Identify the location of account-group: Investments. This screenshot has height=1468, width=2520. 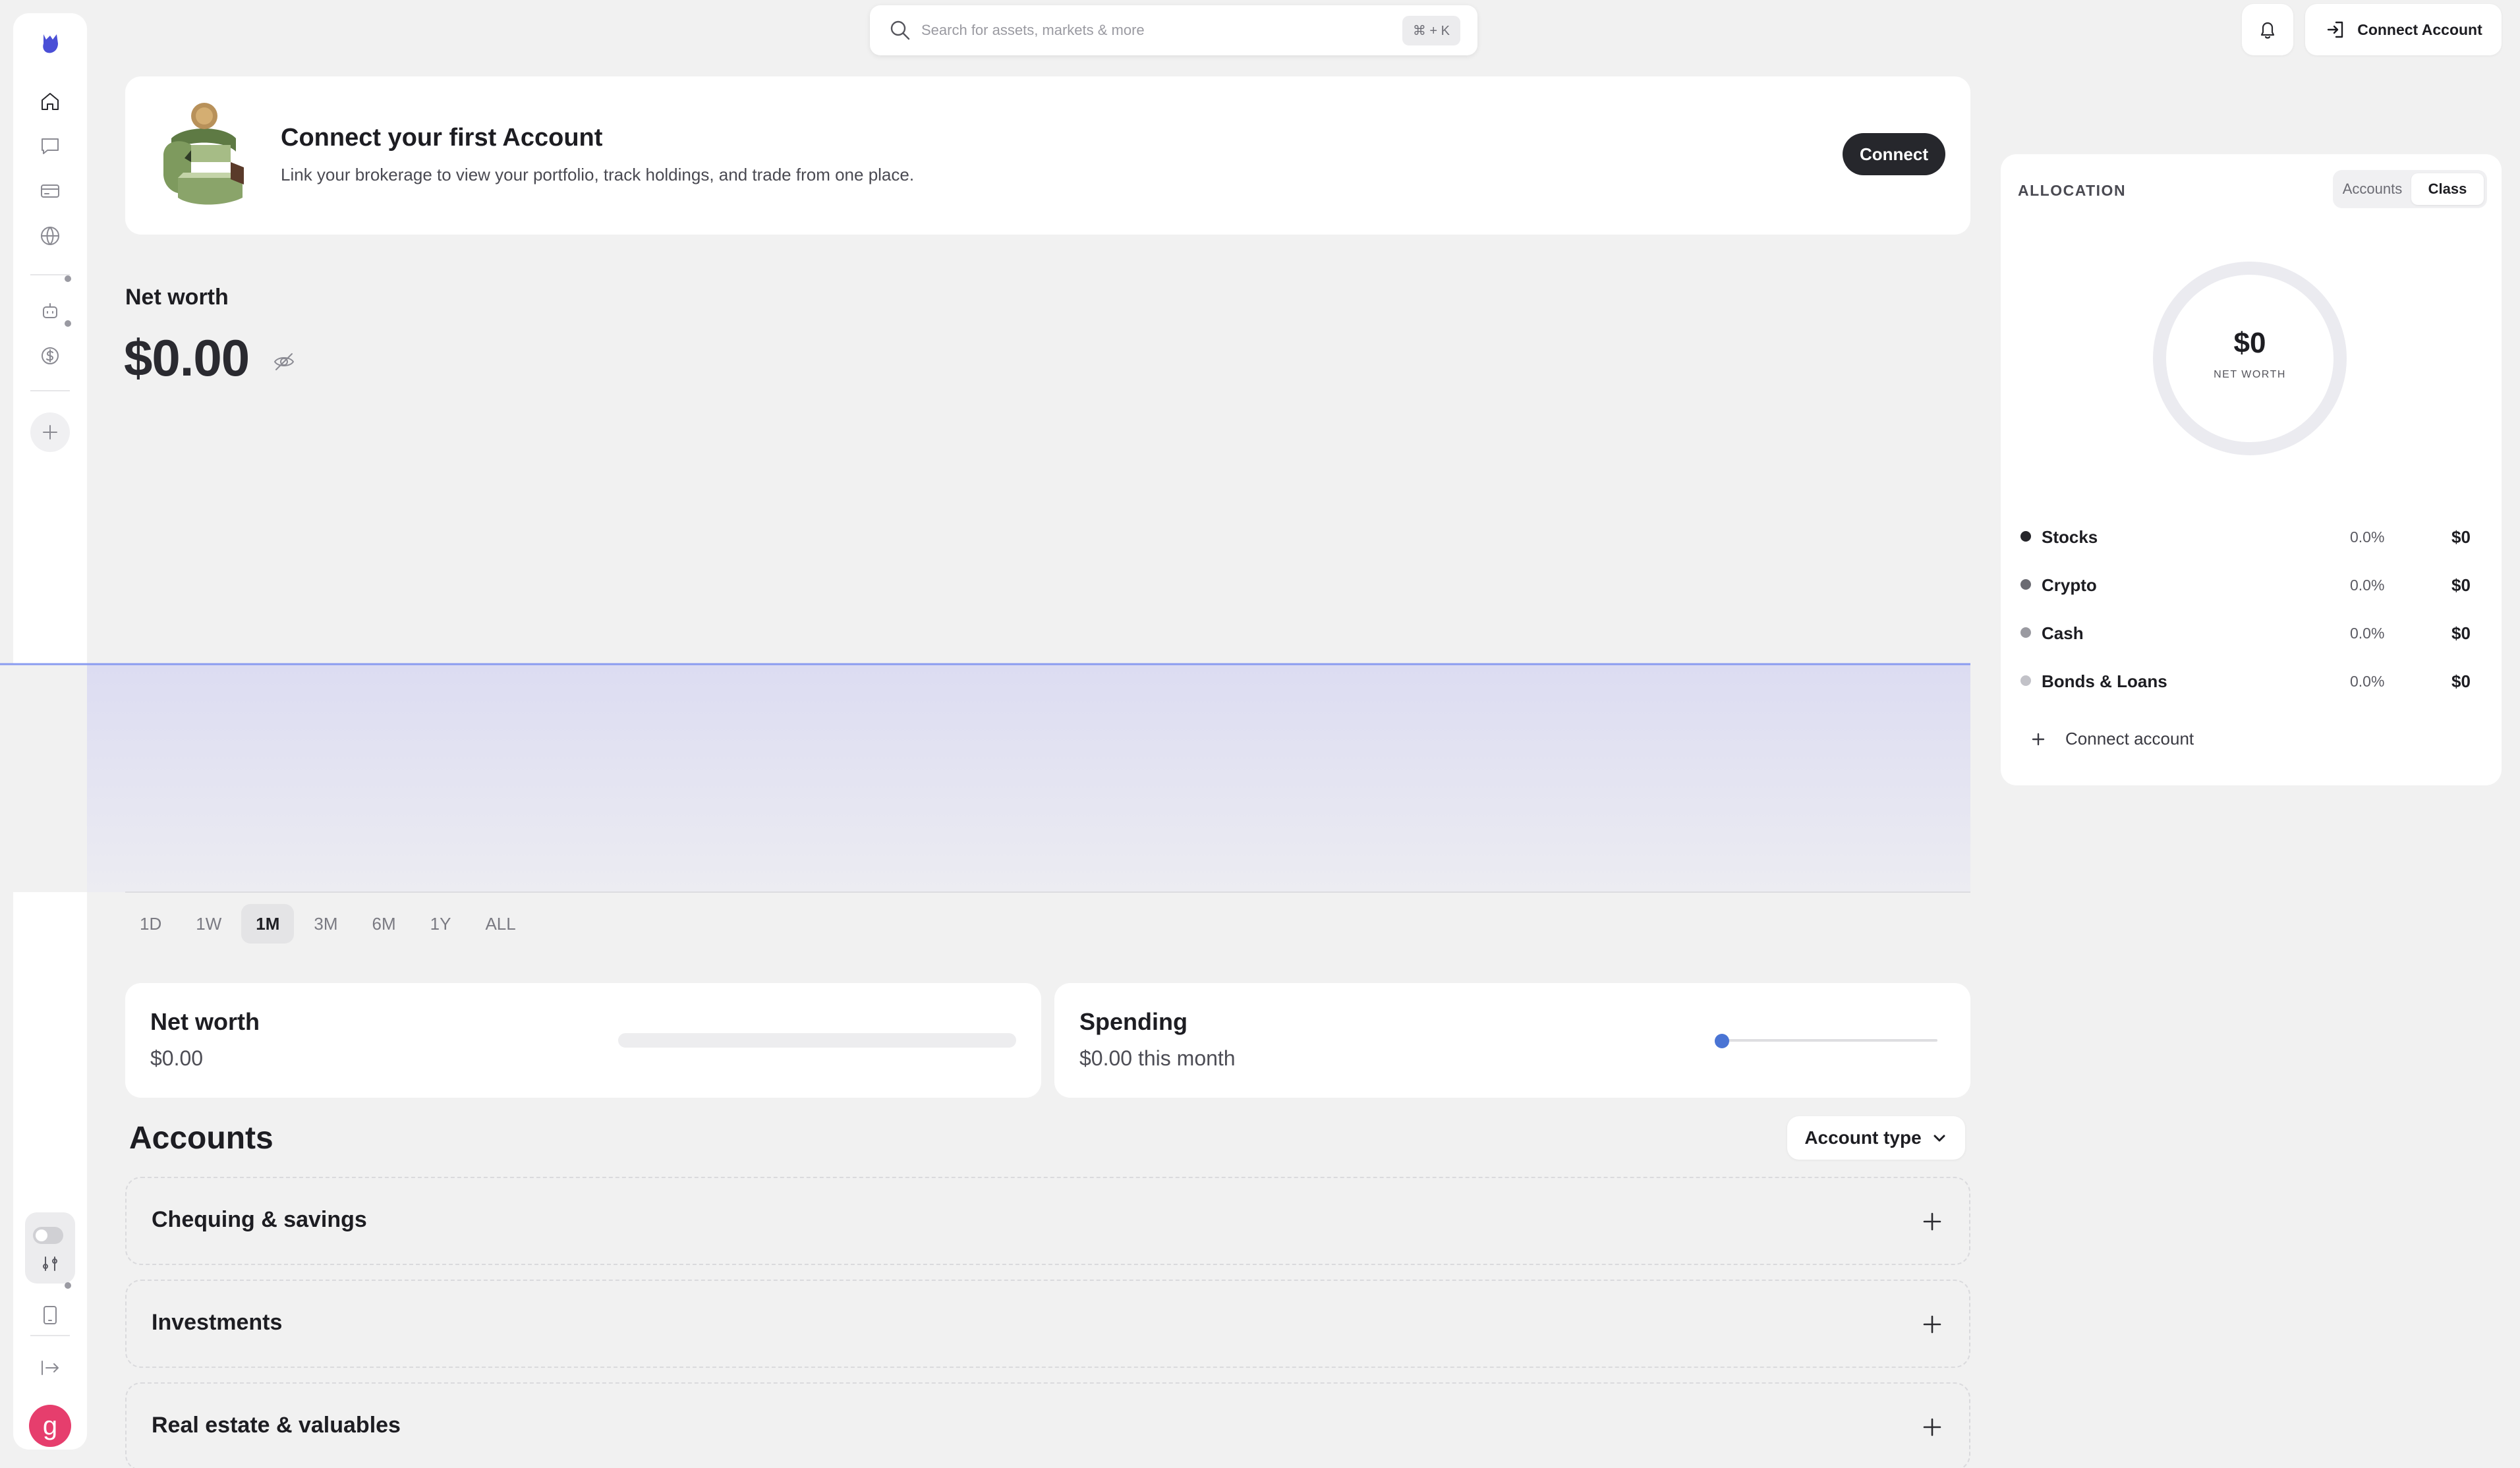
(1047, 1324).